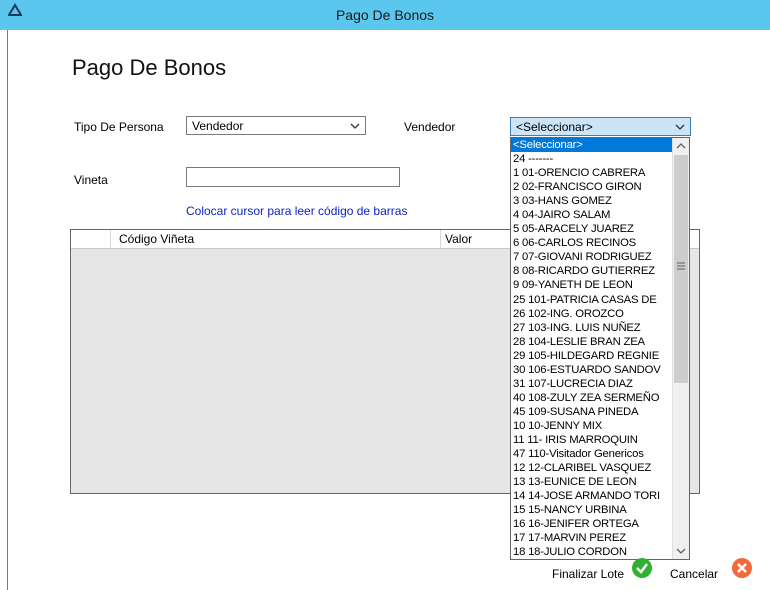 The height and width of the screenshot is (590, 770). I want to click on scroll-down-icon, so click(681, 551).